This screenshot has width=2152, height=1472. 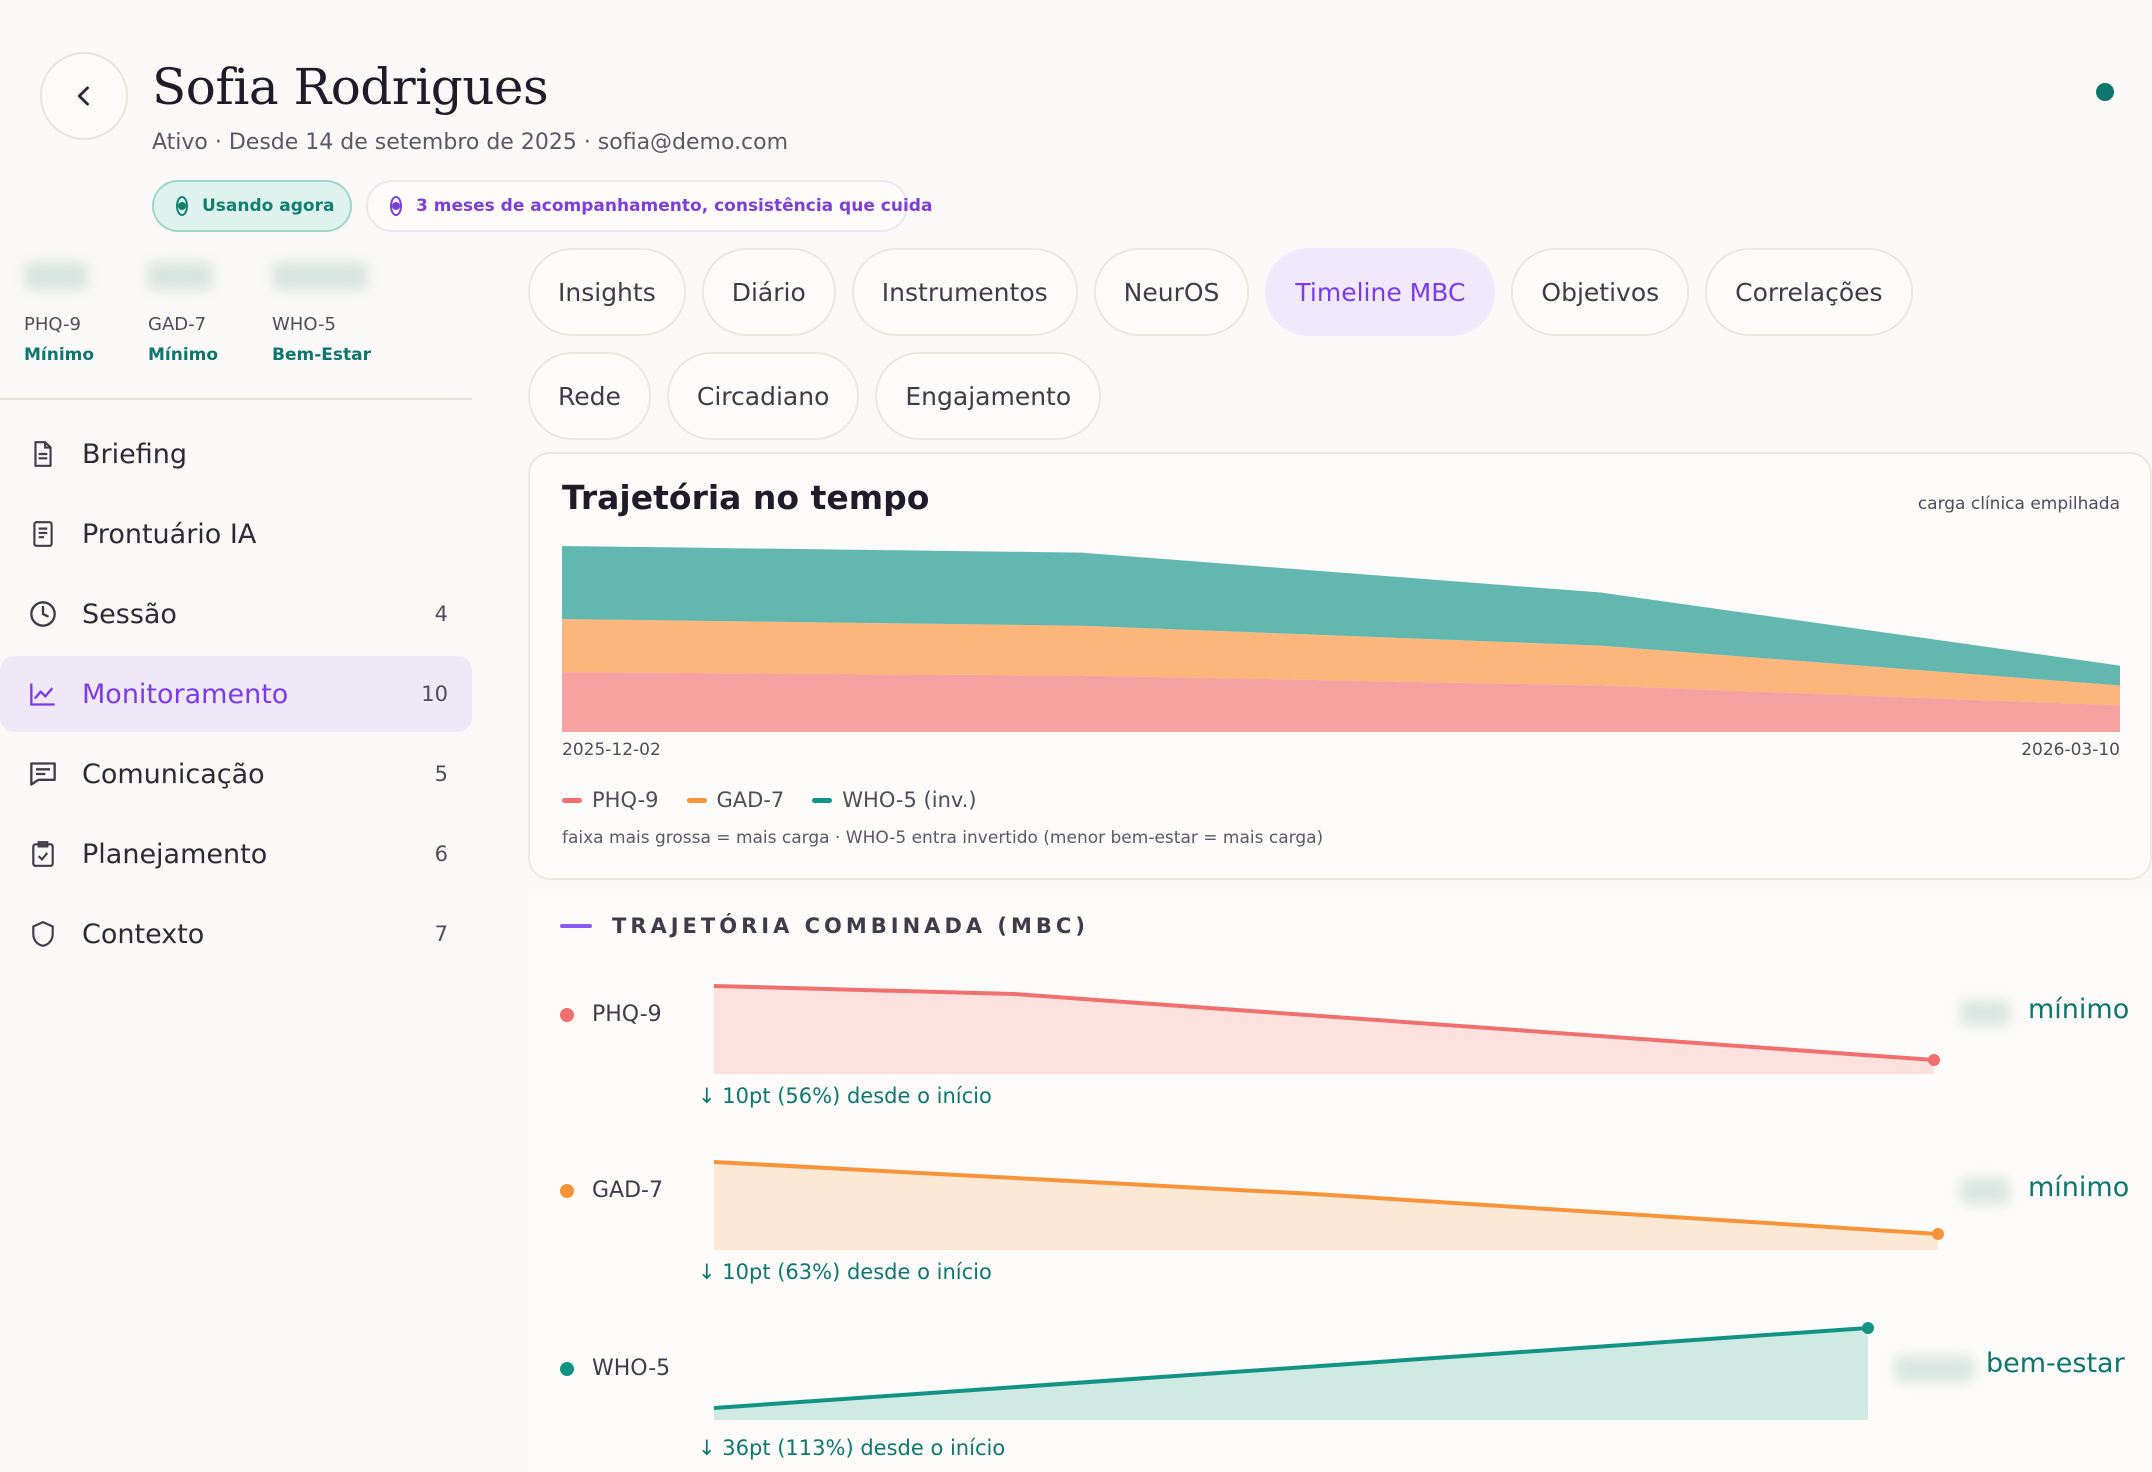 I want to click on chart-legend: PHQ-9 GAD-7 WHO-5 (inv.), so click(x=769, y=800).